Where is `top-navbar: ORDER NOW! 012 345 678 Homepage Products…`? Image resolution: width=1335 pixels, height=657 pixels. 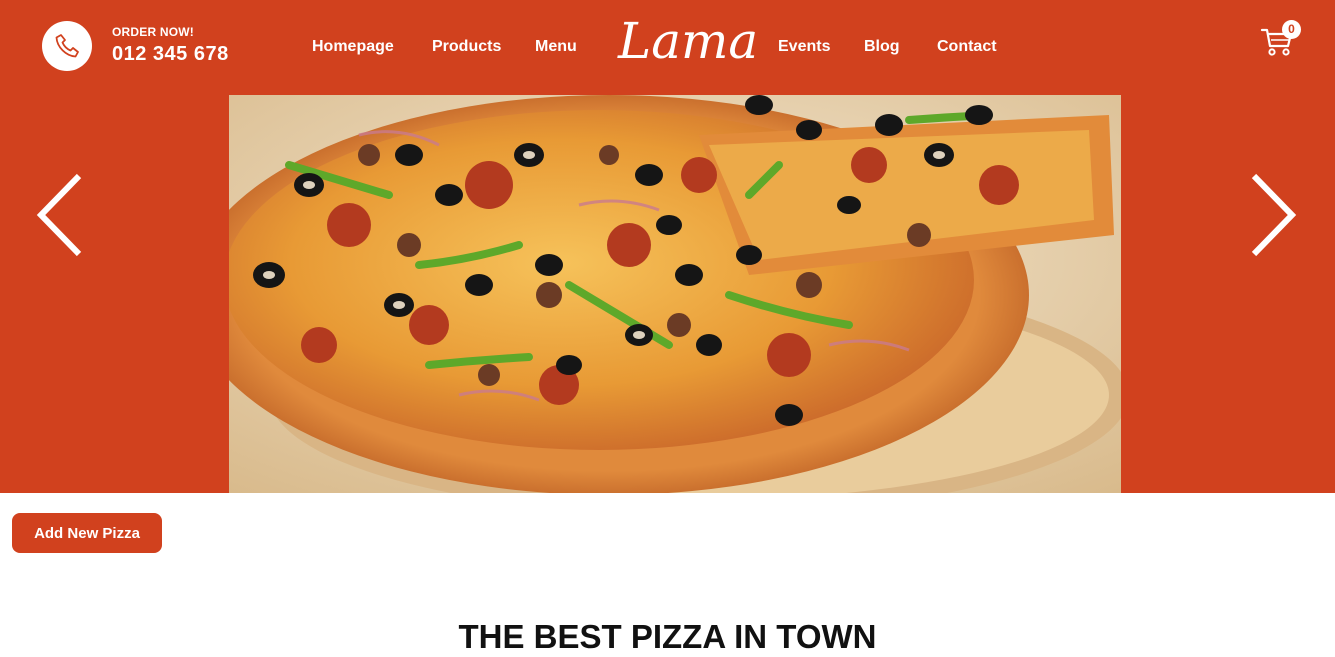
top-navbar: ORDER NOW! 012 345 678 Homepage Products… is located at coordinates (667, 47).